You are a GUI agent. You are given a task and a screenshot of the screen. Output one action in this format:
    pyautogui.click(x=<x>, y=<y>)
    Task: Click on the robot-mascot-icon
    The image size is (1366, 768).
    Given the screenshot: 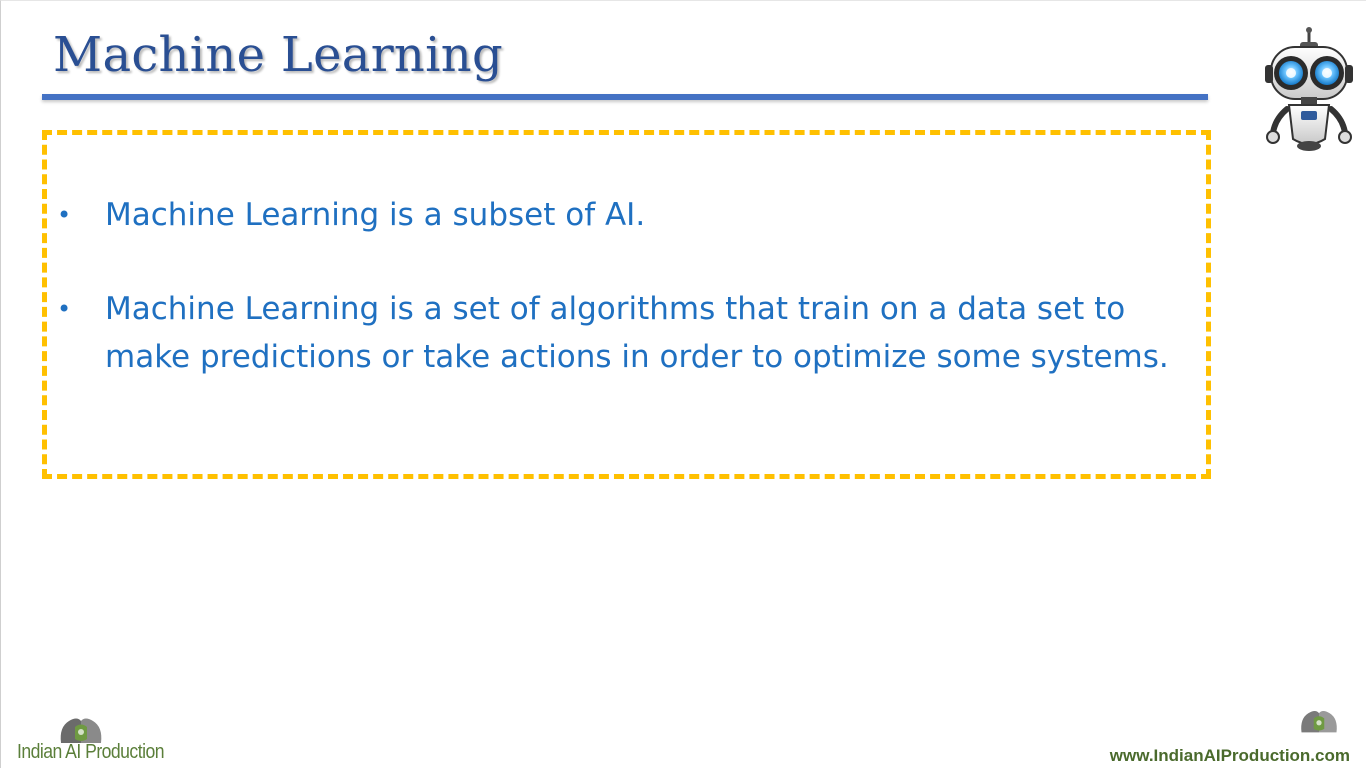 What is the action you would take?
    pyautogui.click(x=1309, y=90)
    